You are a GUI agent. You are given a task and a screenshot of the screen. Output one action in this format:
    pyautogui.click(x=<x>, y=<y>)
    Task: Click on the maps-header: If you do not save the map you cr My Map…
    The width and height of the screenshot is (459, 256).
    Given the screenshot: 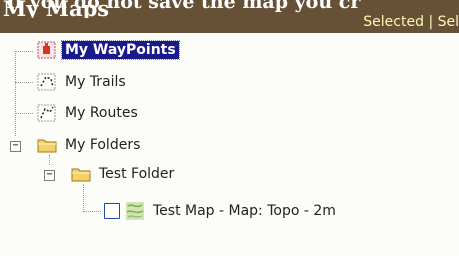 What is the action you would take?
    pyautogui.click(x=229, y=16)
    